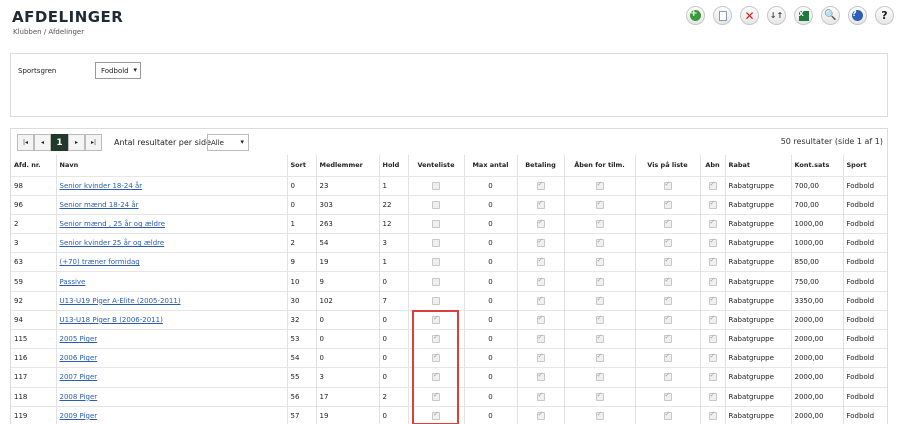  What do you see at coordinates (48, 32) in the screenshot?
I see `breadcrumb: Klubben / Afdelinger` at bounding box center [48, 32].